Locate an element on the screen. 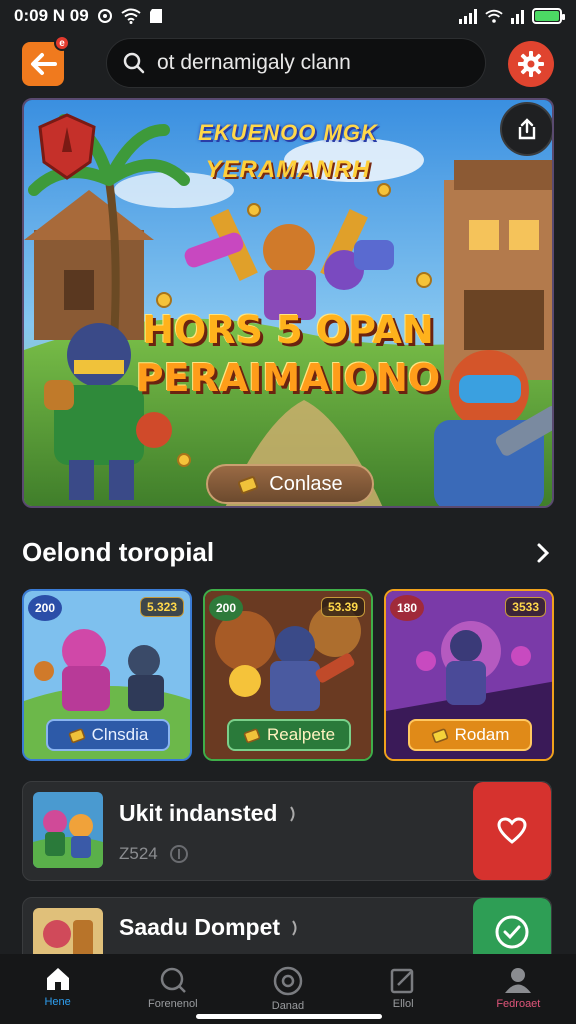 Image resolution: width=576 pixels, height=1024 pixels. card-action-button: Rodam is located at coordinates (470, 735).